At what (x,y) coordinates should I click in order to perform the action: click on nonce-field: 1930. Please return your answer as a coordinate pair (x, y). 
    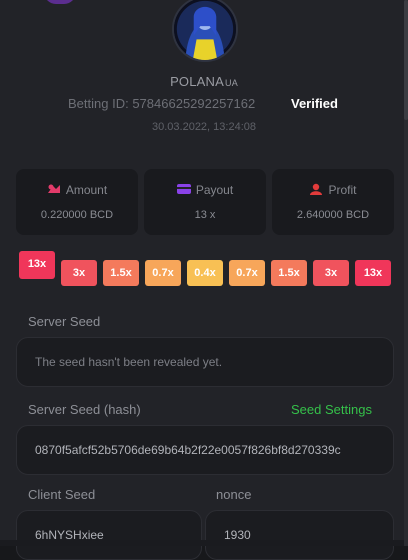
    Looking at the image, I should click on (299, 535).